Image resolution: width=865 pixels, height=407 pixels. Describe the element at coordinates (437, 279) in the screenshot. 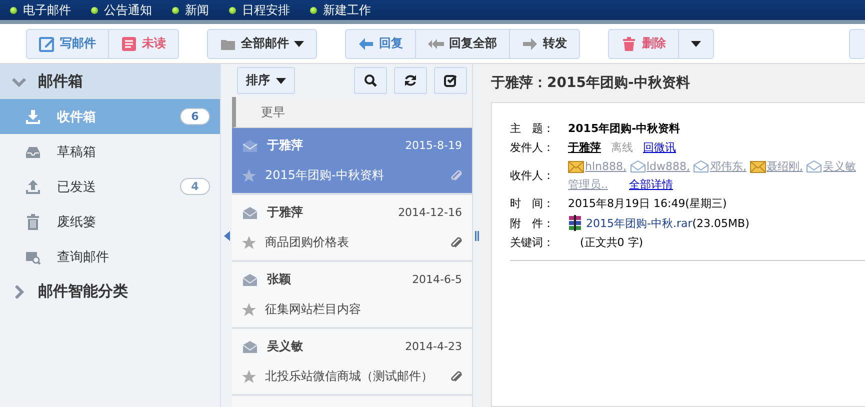

I see `message-date: 2014-6-5` at that location.